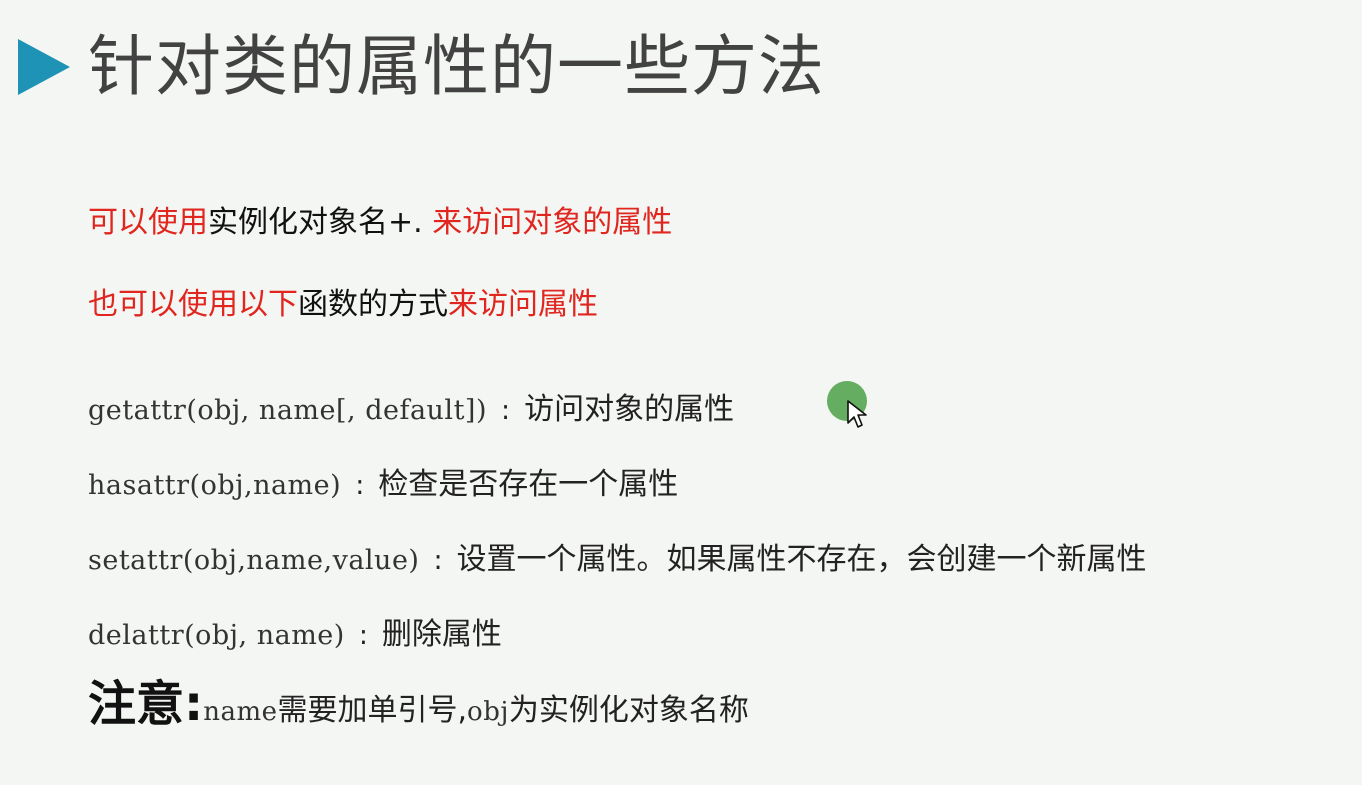  Describe the element at coordinates (287, 410) in the screenshot. I see `function-code: getattr(obj, name[, default])` at that location.